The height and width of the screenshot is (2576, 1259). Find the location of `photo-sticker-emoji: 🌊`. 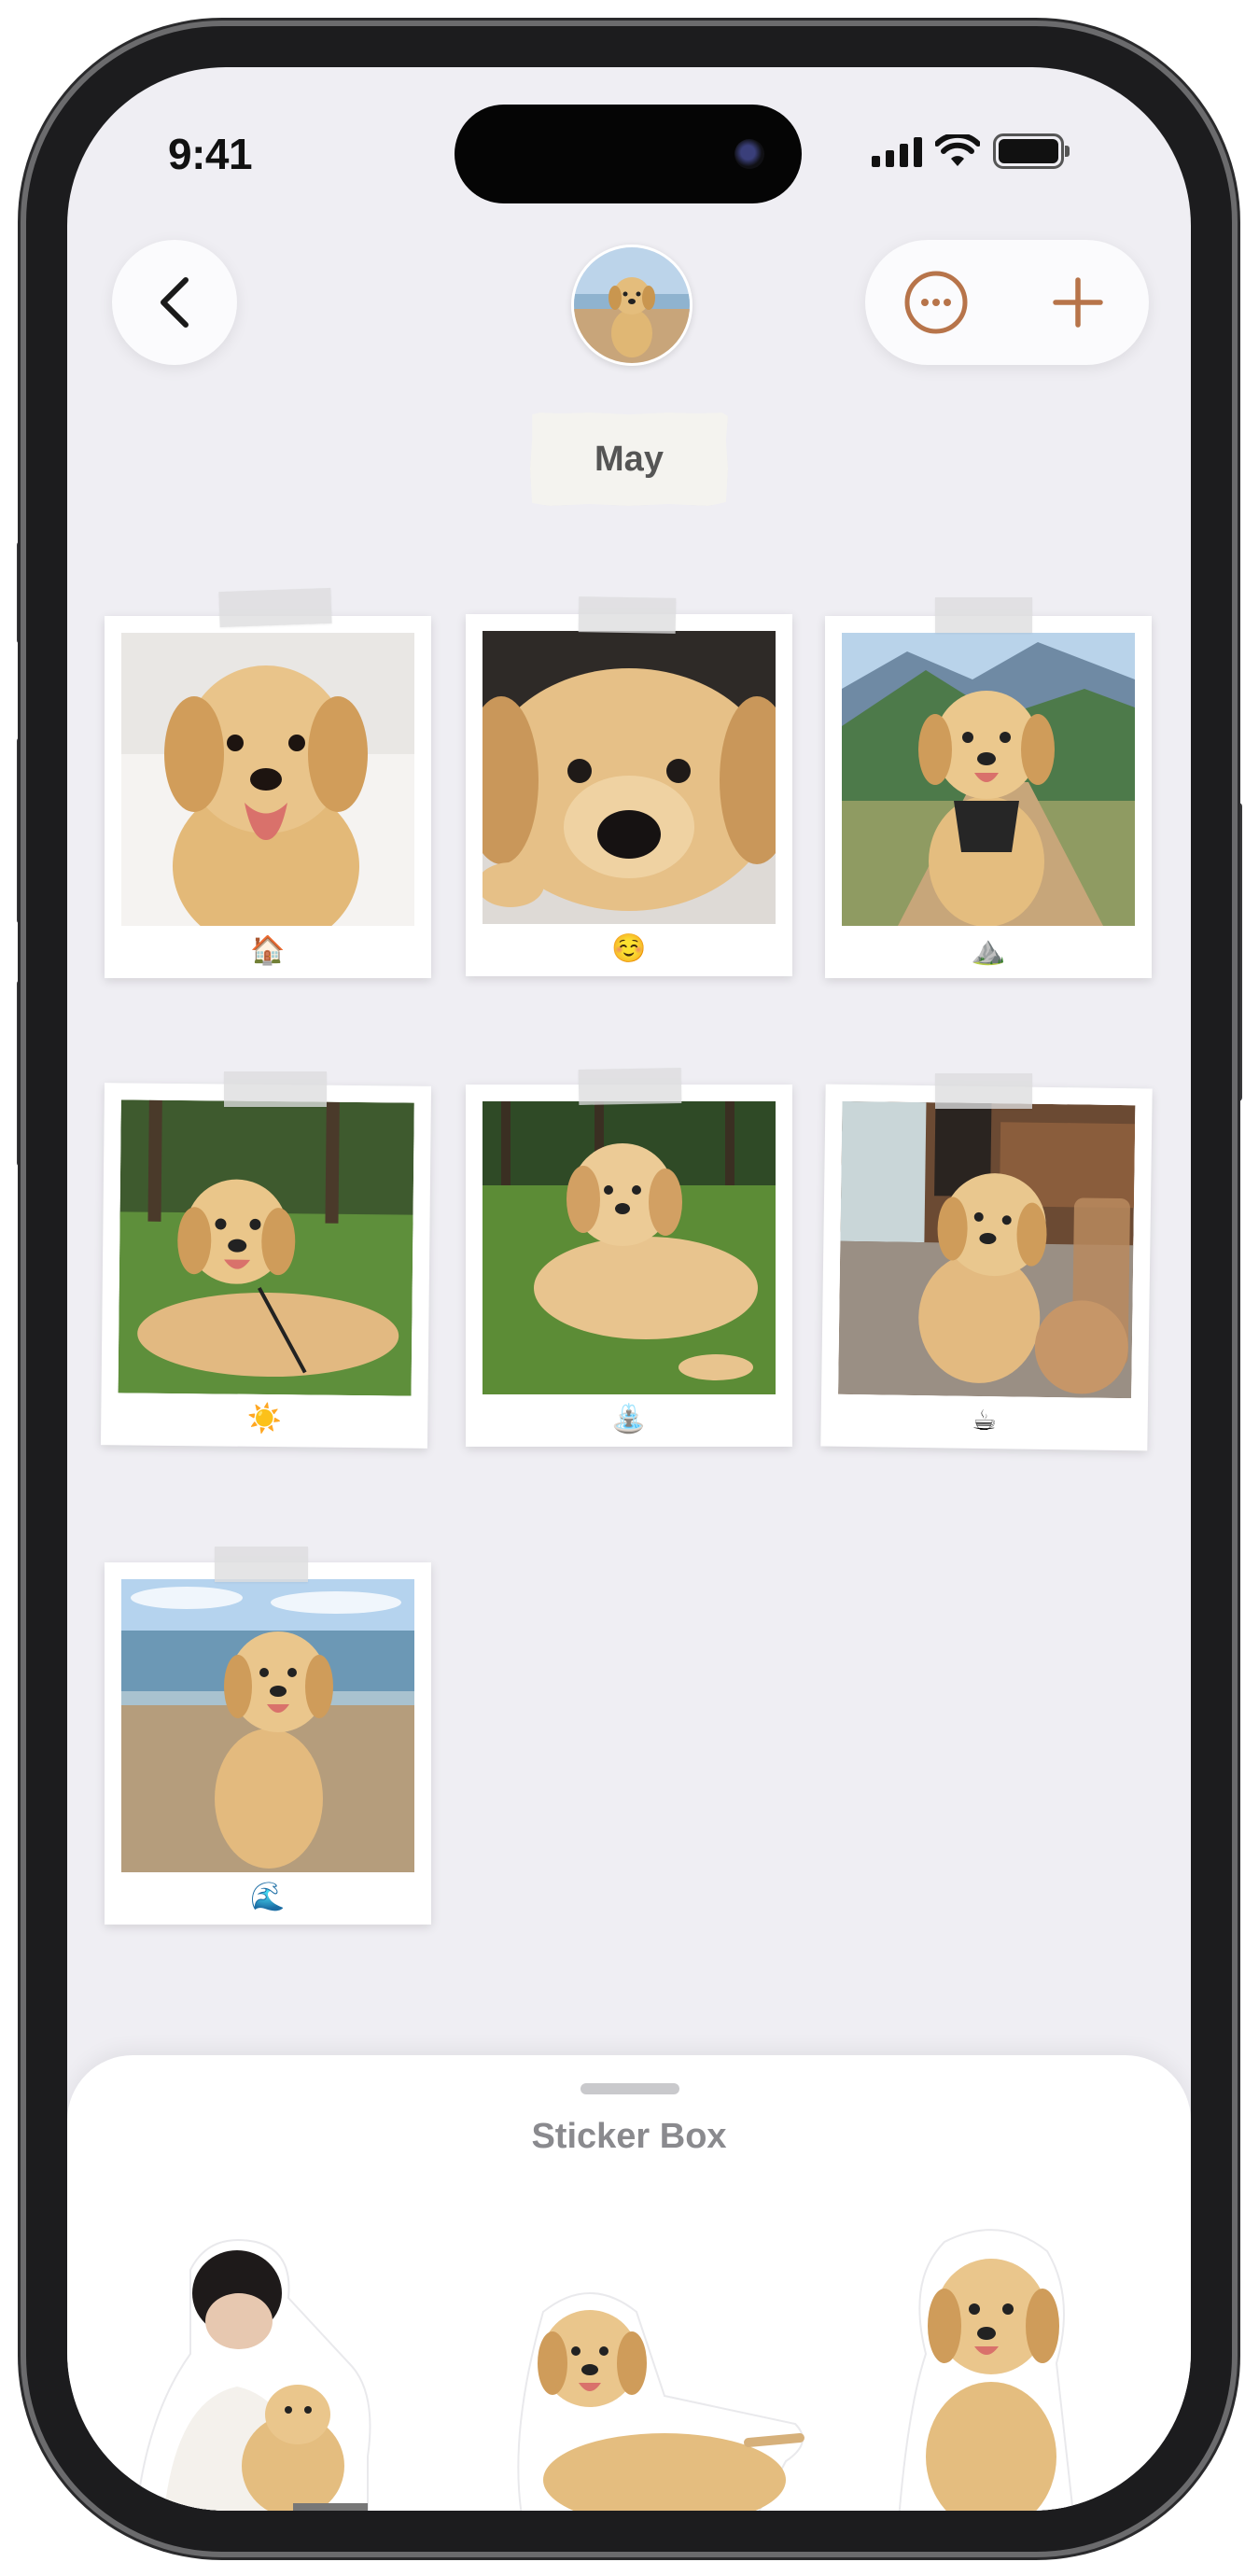

photo-sticker-emoji: 🌊 is located at coordinates (268, 1897).